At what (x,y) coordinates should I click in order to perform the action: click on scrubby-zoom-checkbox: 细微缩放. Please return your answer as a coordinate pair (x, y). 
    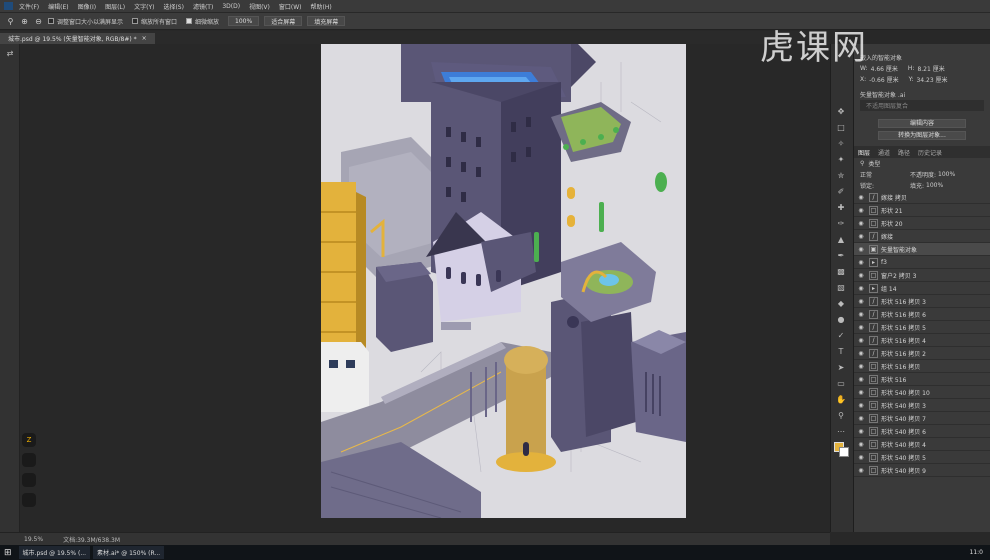
    Looking at the image, I should click on (202, 21).